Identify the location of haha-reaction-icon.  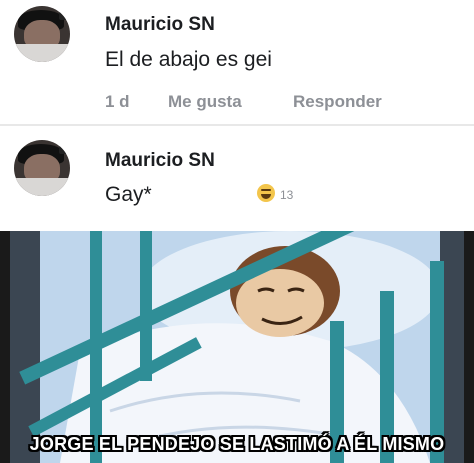
(266, 193).